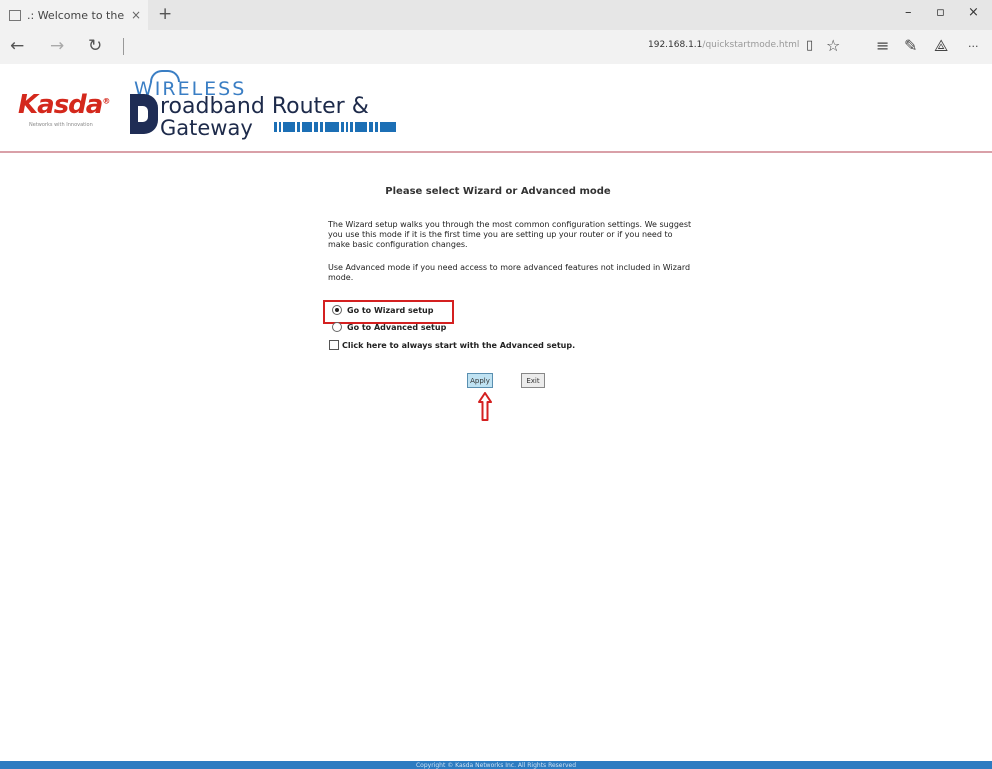  Describe the element at coordinates (910, 45) in the screenshot. I see `web-note-icon: ✎` at that location.